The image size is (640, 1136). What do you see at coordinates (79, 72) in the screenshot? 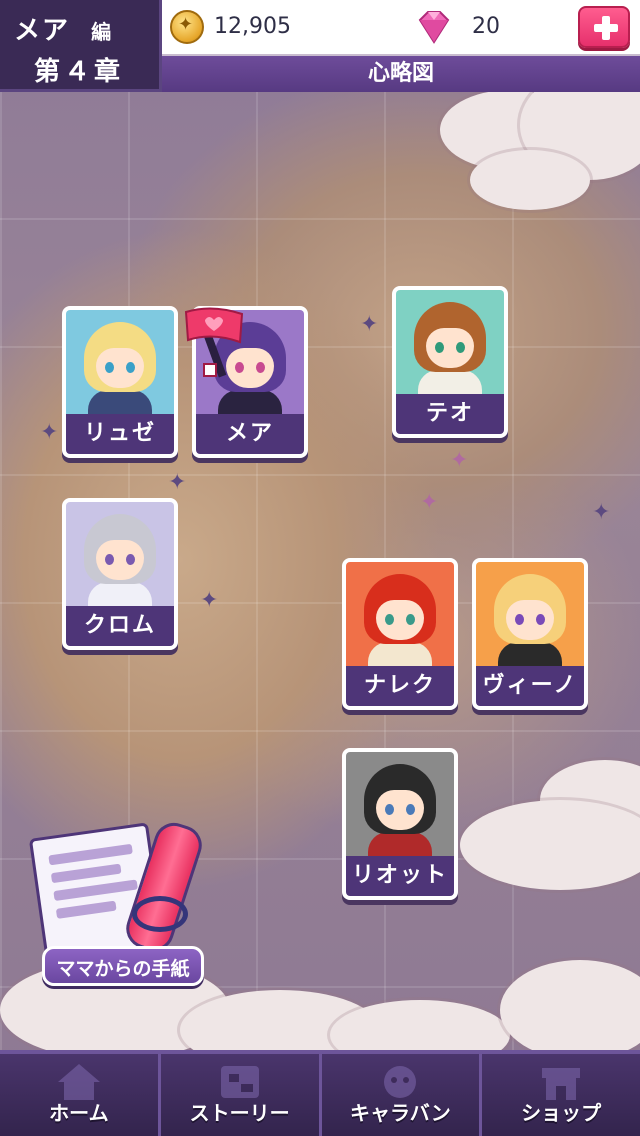
I see `chapter-number: 第４章` at bounding box center [79, 72].